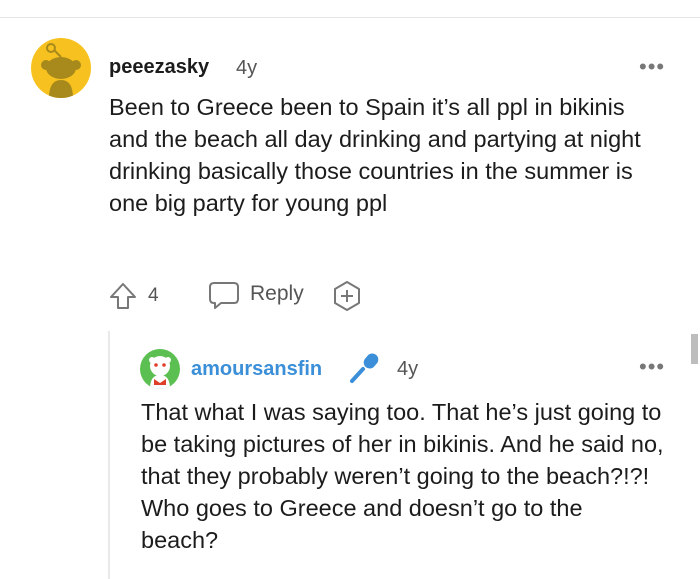 The width and height of the screenshot is (700, 579). I want to click on upvote-icon, so click(123, 298).